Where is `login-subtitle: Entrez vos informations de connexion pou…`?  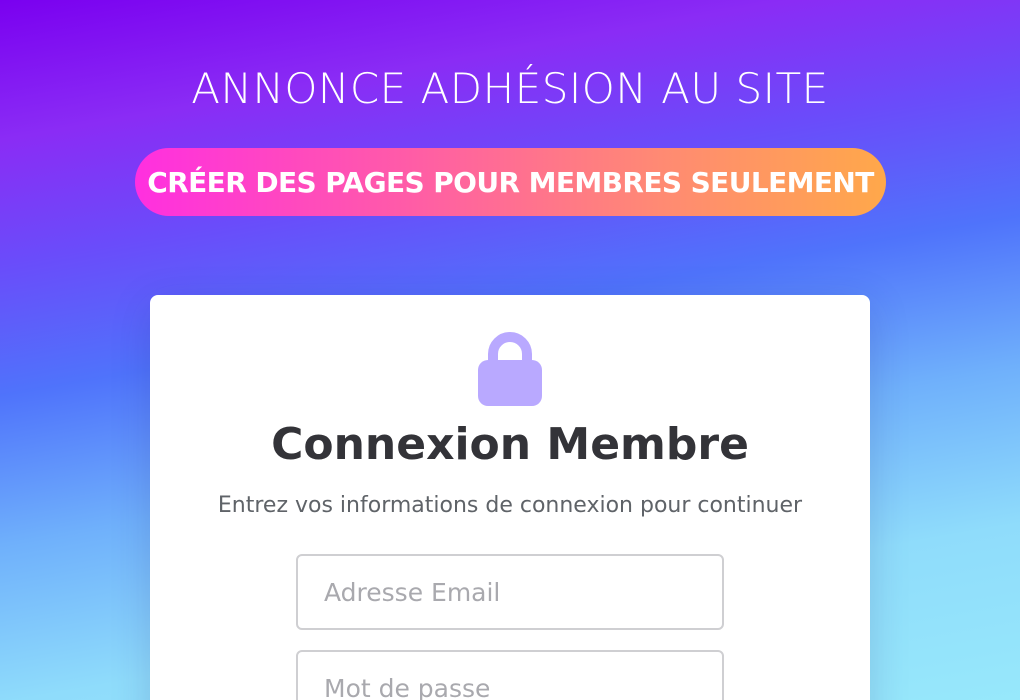
login-subtitle: Entrez vos informations de connexion pou… is located at coordinates (510, 505).